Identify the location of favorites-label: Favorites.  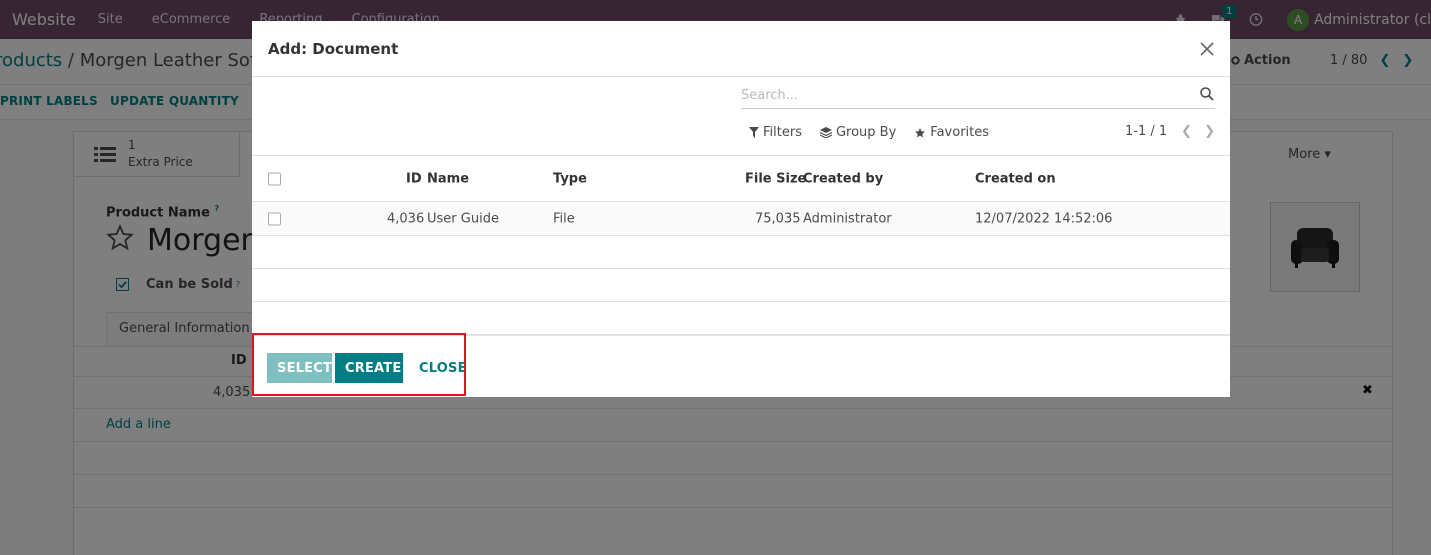
(960, 132).